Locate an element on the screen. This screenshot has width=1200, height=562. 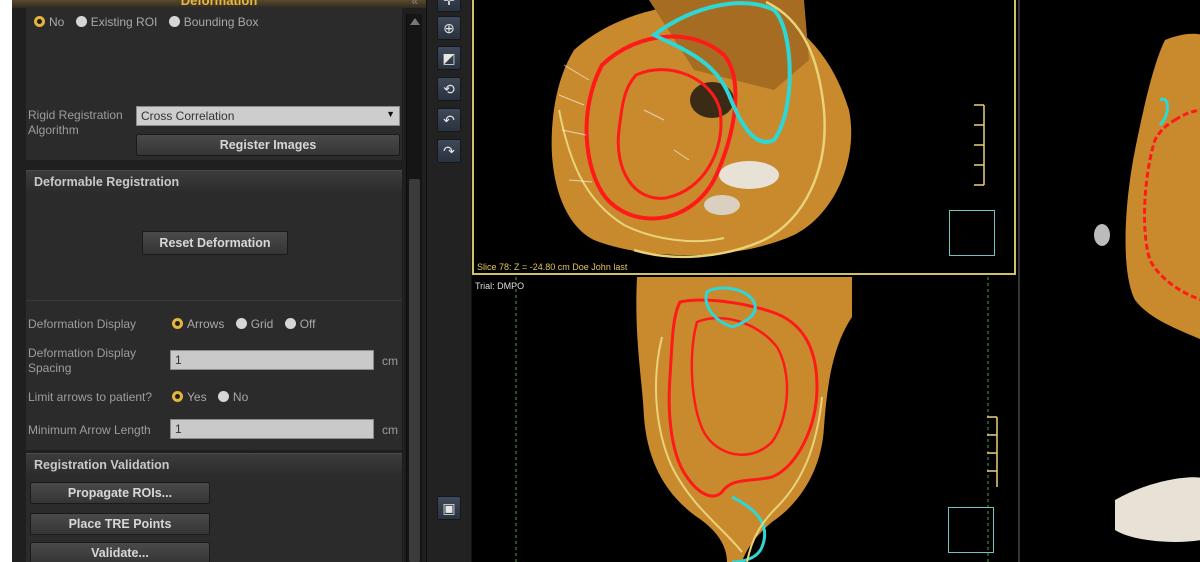
radio-grid is located at coordinates (241, 323).